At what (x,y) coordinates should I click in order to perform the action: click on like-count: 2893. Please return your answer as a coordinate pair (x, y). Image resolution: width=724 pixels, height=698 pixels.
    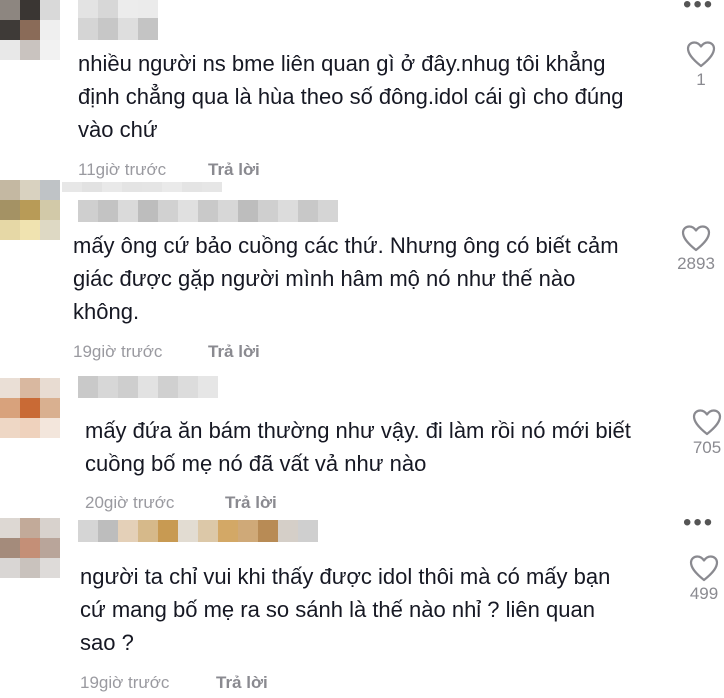
    Looking at the image, I should click on (696, 263).